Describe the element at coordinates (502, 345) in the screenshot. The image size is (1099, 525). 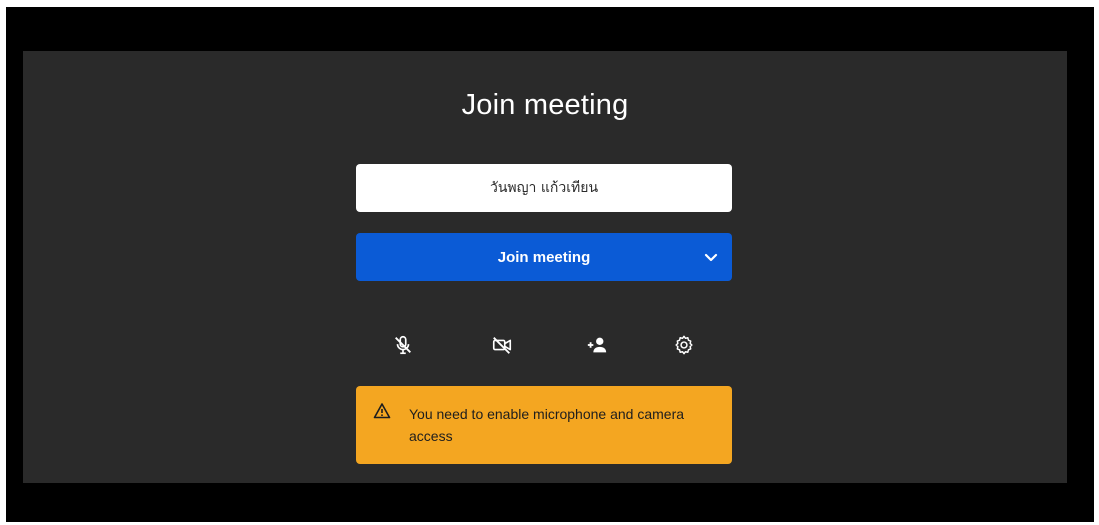
I see `camera-off-icon` at that location.